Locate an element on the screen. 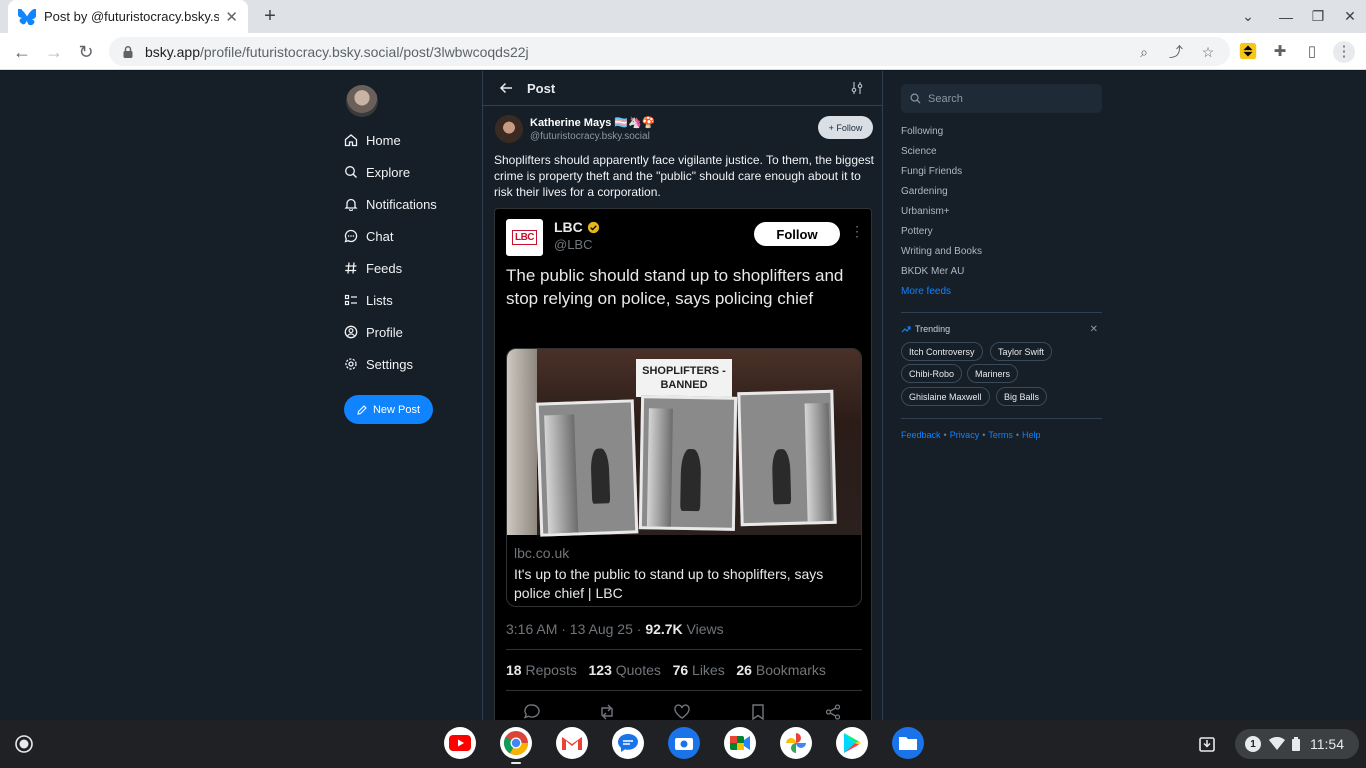 The height and width of the screenshot is (768, 1366). close-tab-icon: ✕ is located at coordinates (231, 17).